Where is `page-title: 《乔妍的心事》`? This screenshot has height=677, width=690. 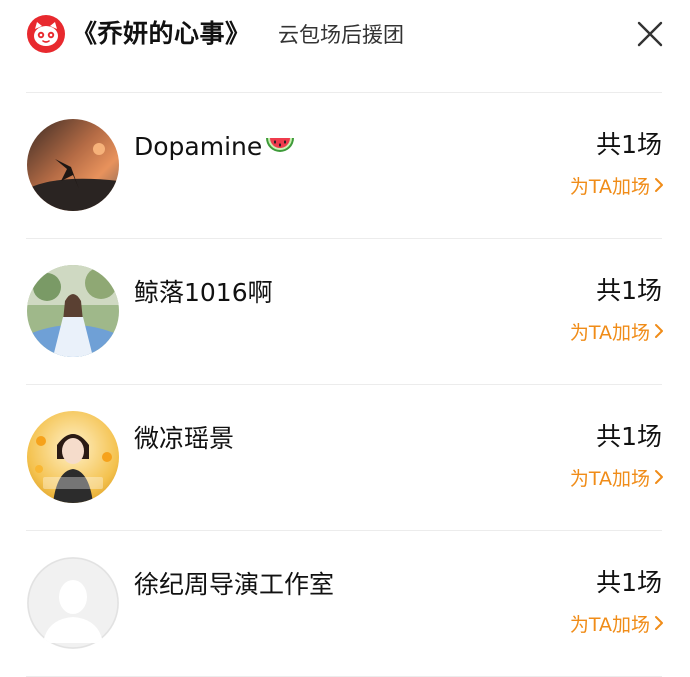
page-title: 《乔妍的心事》 is located at coordinates (161, 33).